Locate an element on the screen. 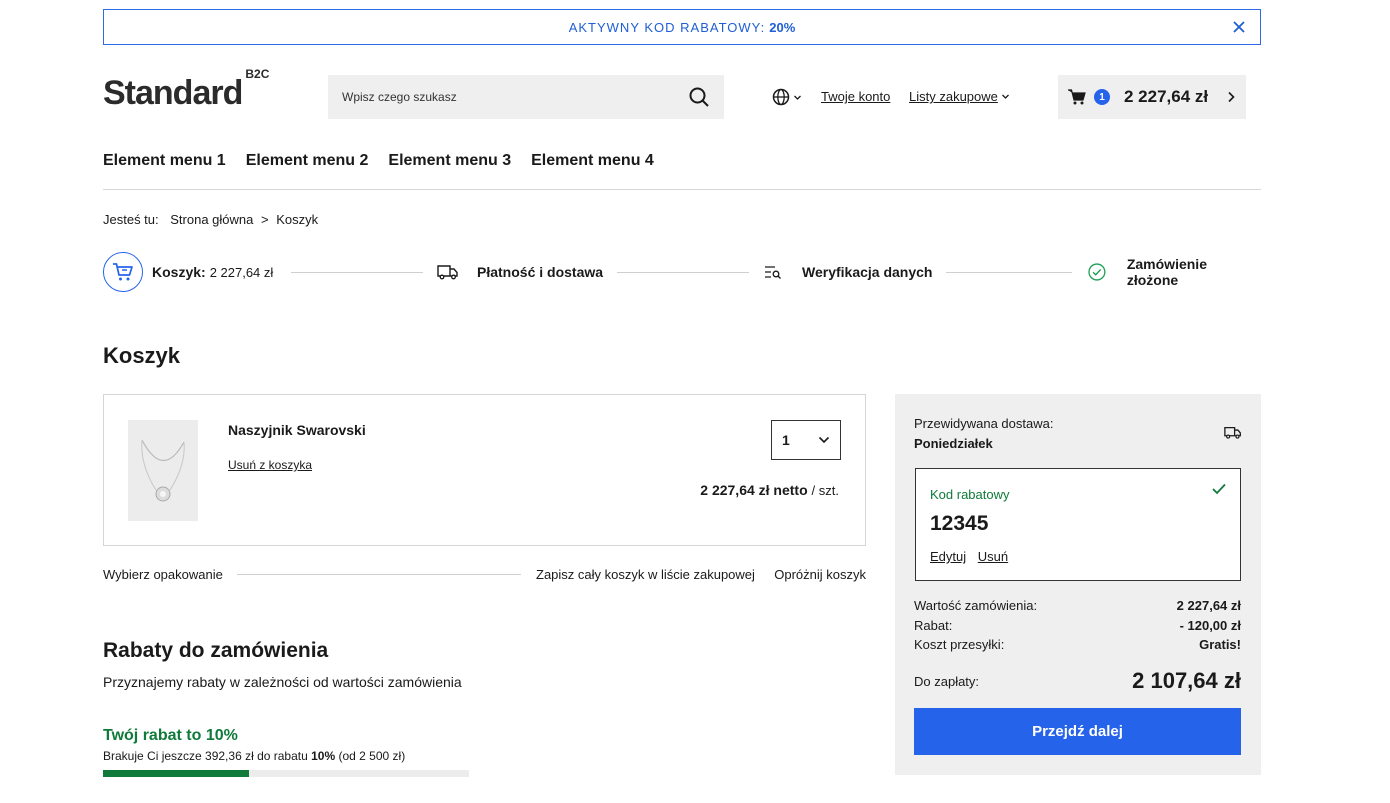 The width and height of the screenshot is (1390, 803). menu-item-4: Element menu 4 is located at coordinates (592, 161).